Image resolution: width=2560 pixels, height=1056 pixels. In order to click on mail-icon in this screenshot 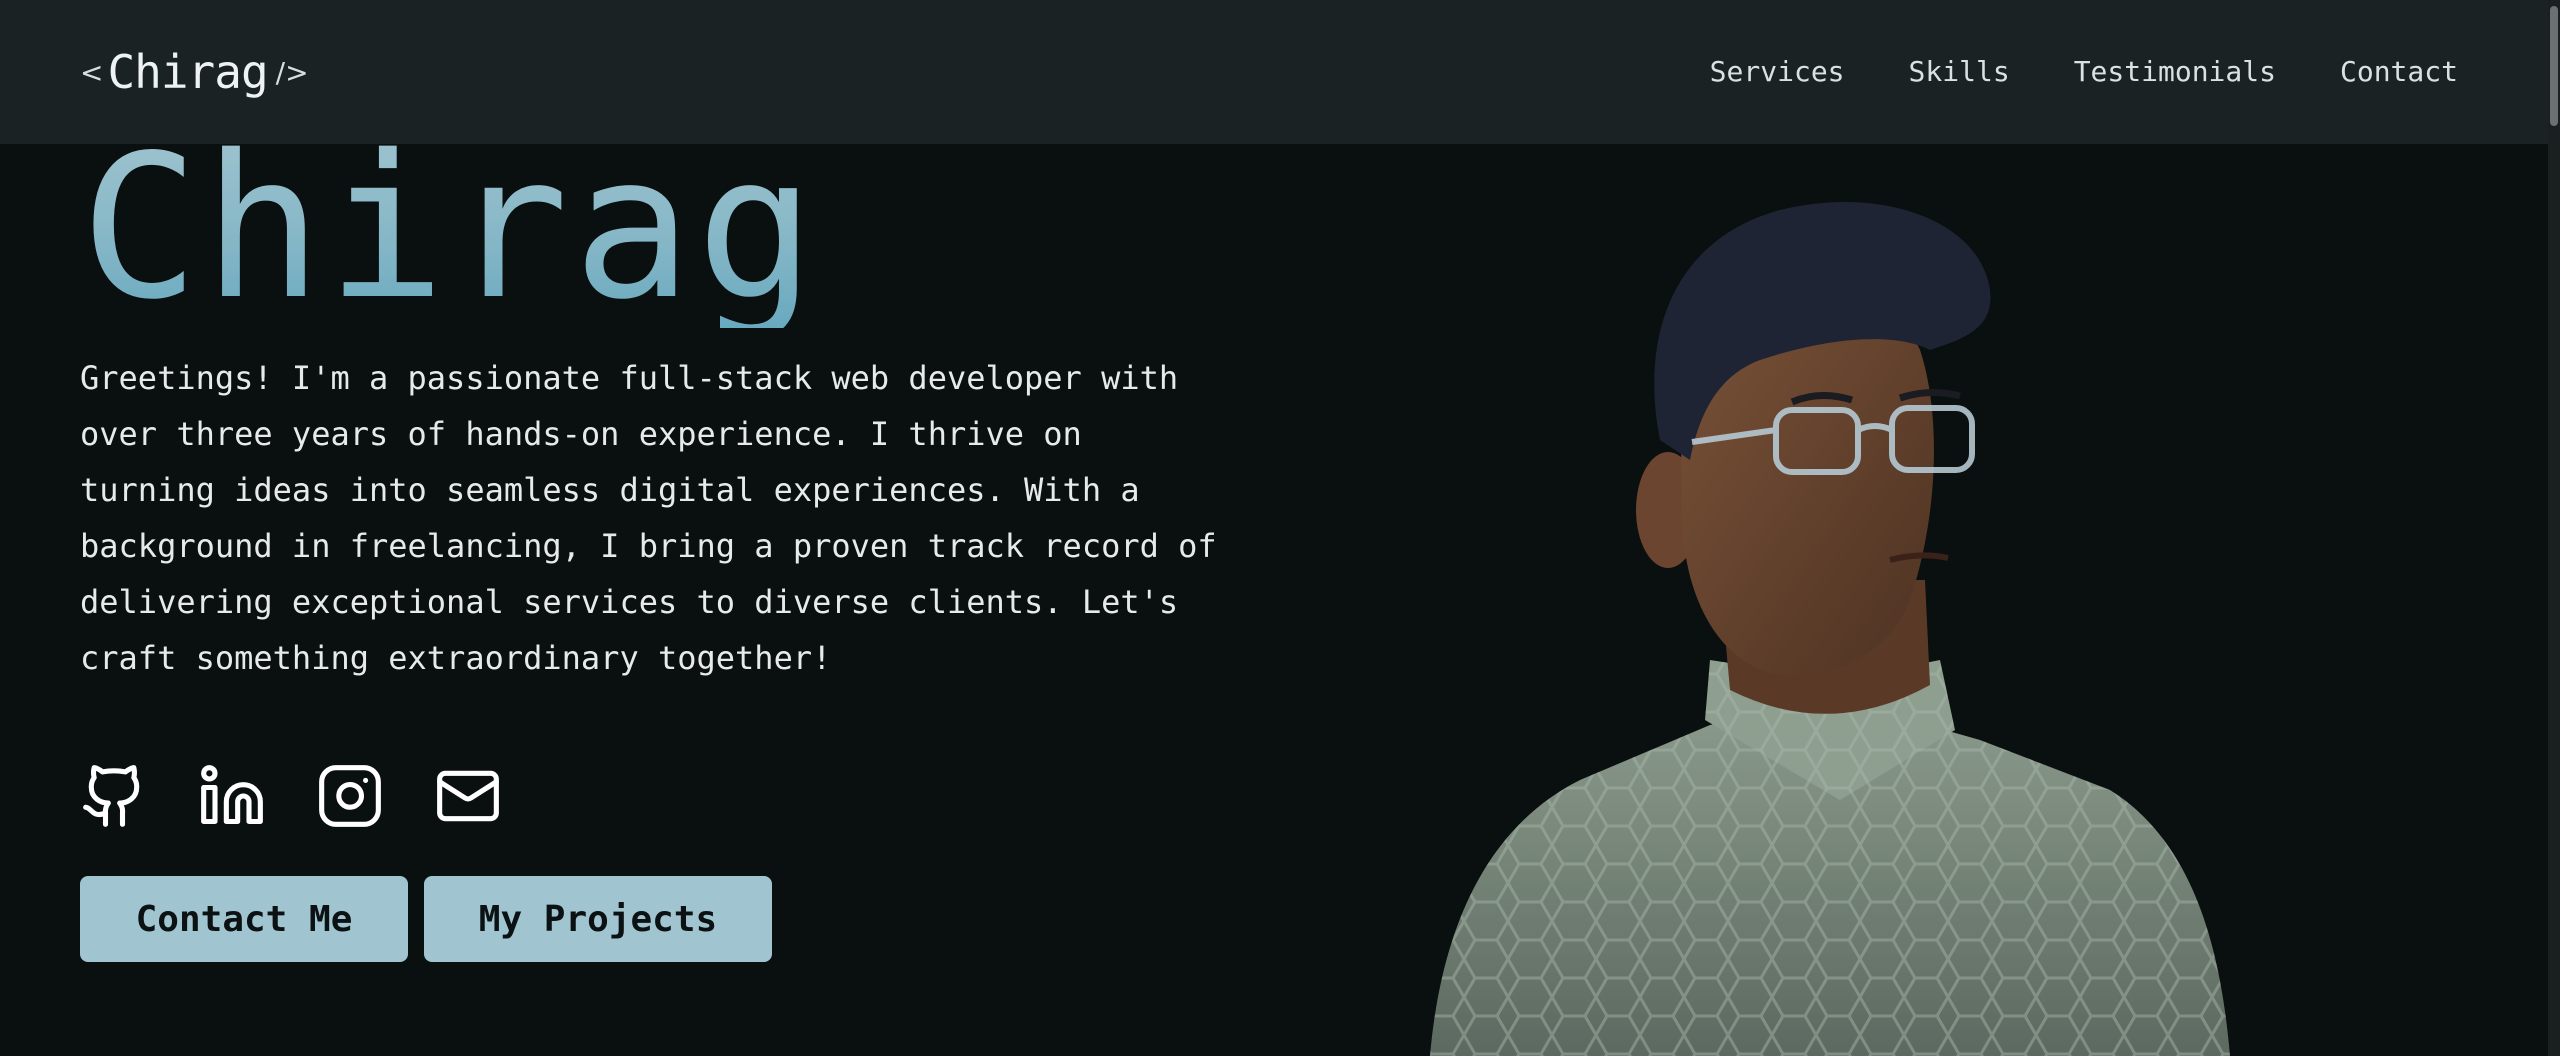, I will do `click(468, 796)`.